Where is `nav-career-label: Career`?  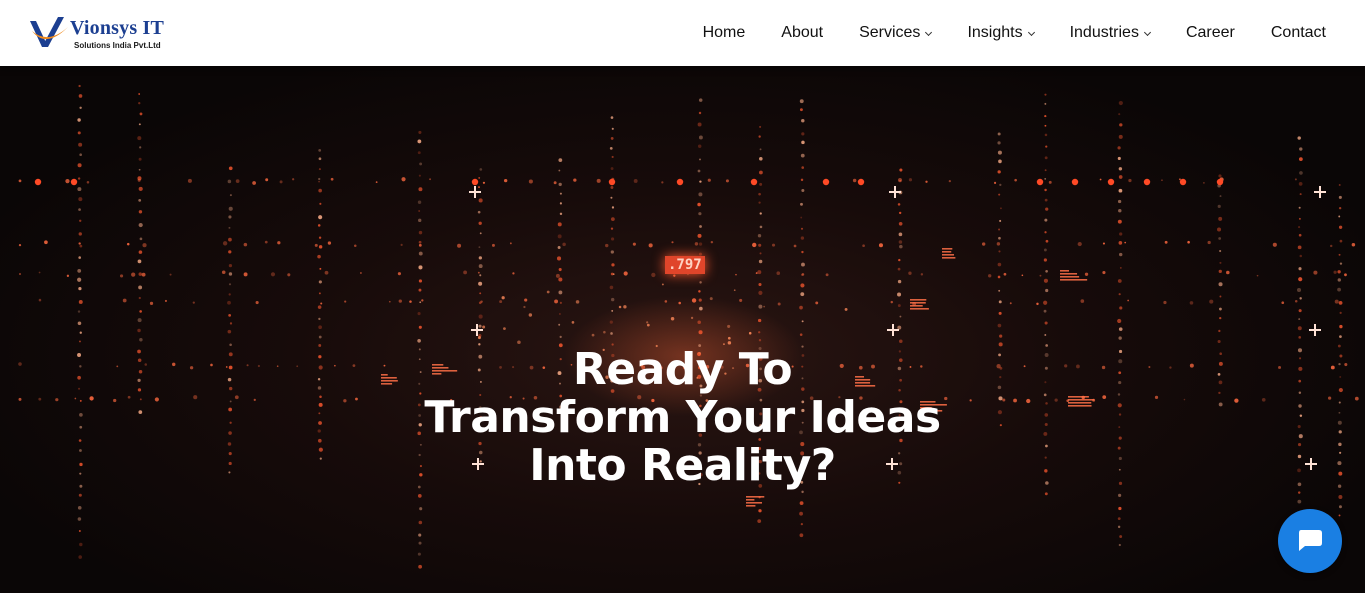 nav-career-label: Career is located at coordinates (1210, 32).